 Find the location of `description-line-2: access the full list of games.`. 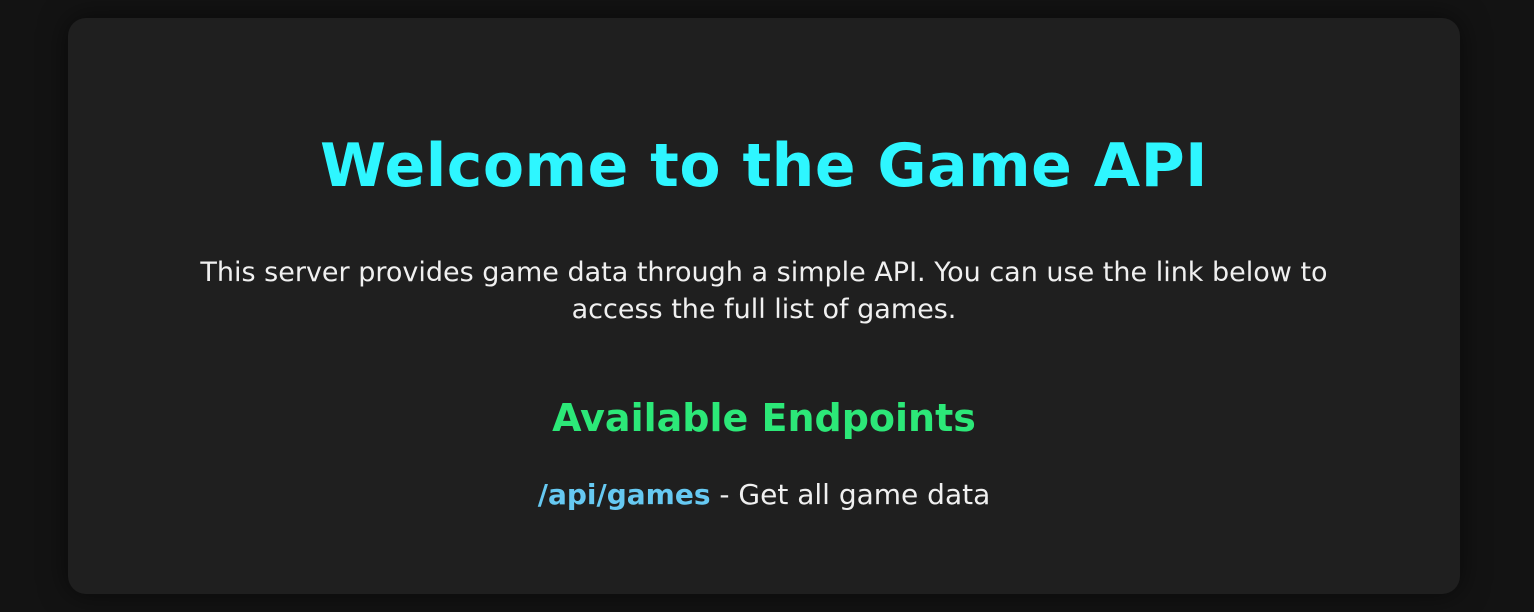

description-line-2: access the full list of games. is located at coordinates (764, 309).